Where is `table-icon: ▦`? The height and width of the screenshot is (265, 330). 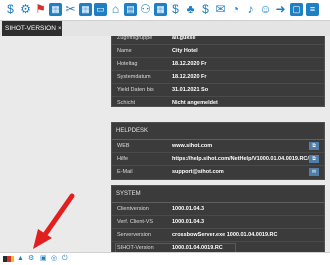 table-icon: ▦ is located at coordinates (160, 9).